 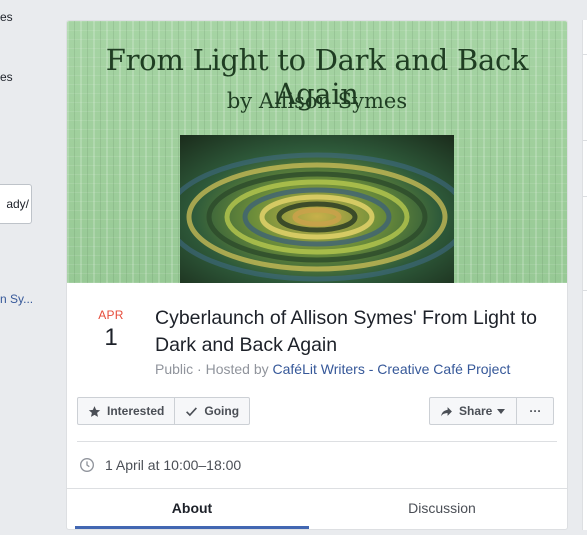 I want to click on going-button: Going, so click(x=211, y=411).